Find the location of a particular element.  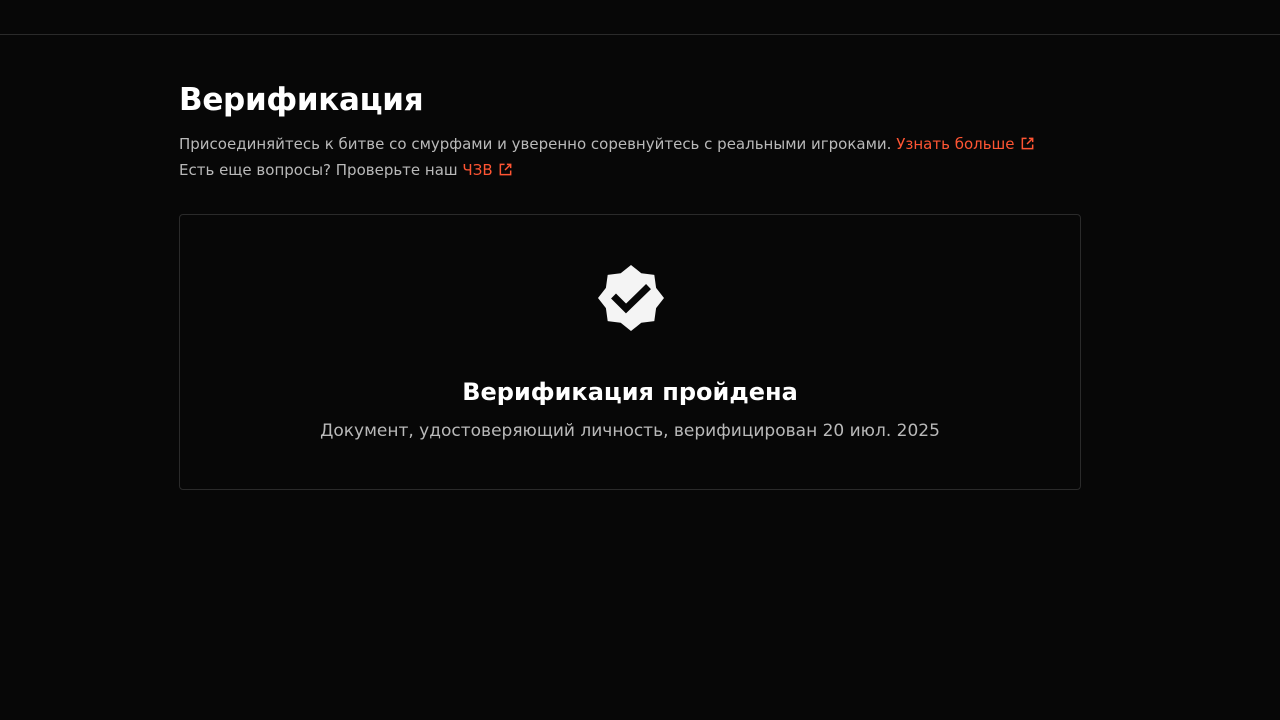

page-title: Верификация is located at coordinates (301, 100).